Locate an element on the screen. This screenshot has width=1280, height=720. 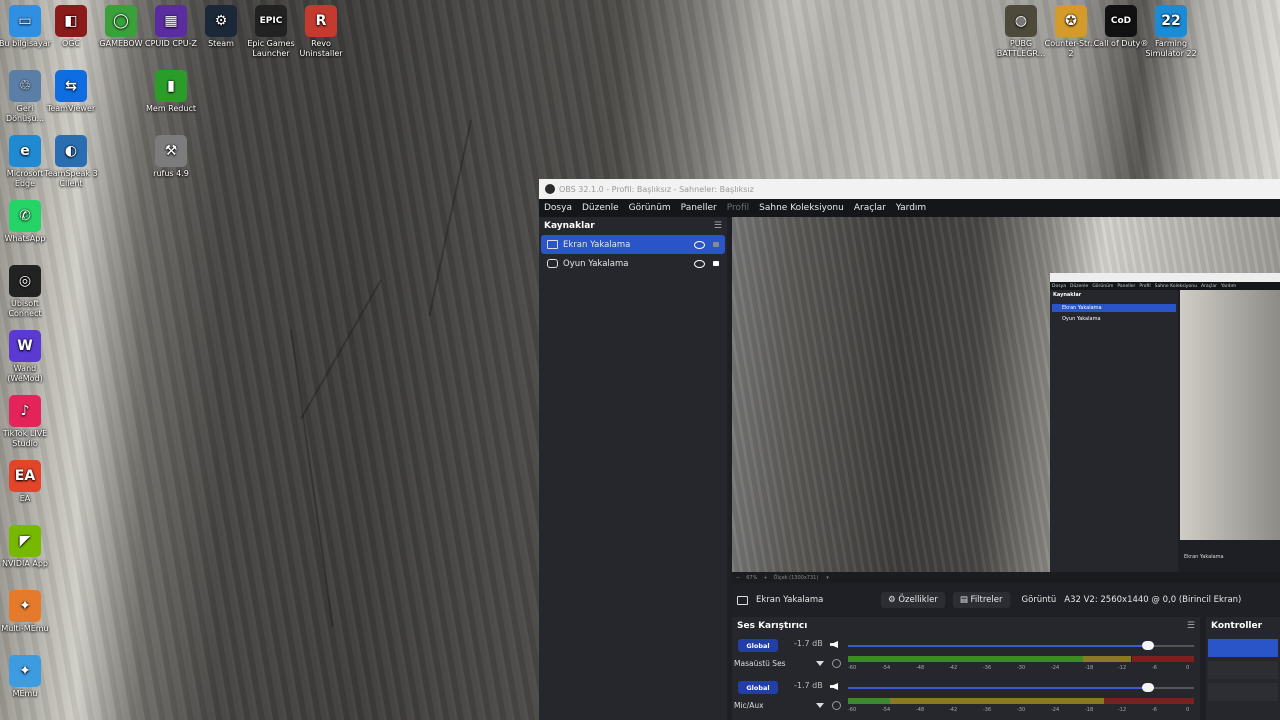
desktop-icon-label: TeamSpeak 3 Client is located at coordinates (71, 178).